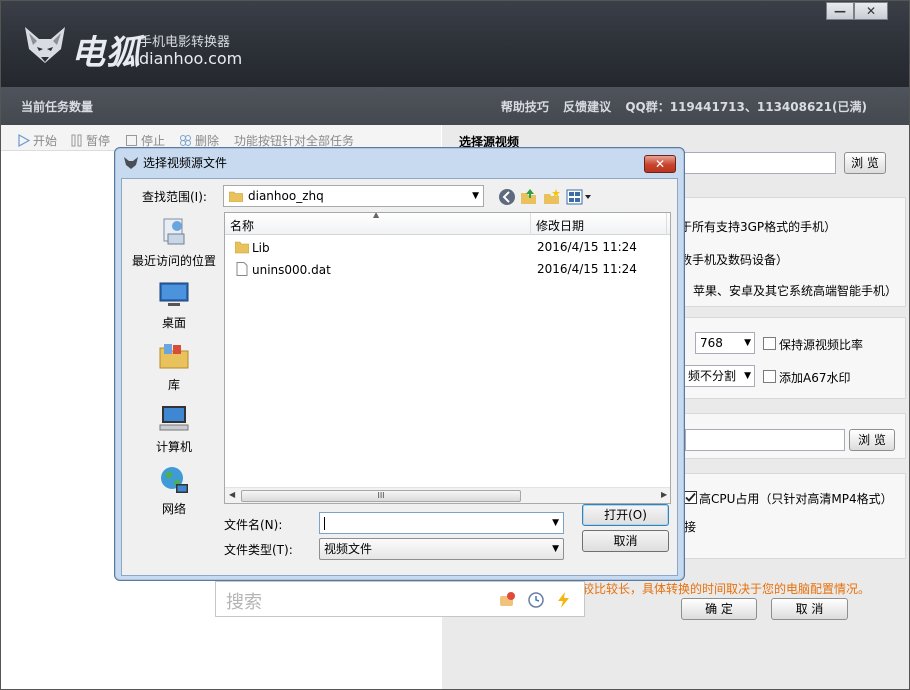 The height and width of the screenshot is (690, 910). Describe the element at coordinates (174, 197) in the screenshot. I see `lookin-label: 查找范围(I):` at that location.